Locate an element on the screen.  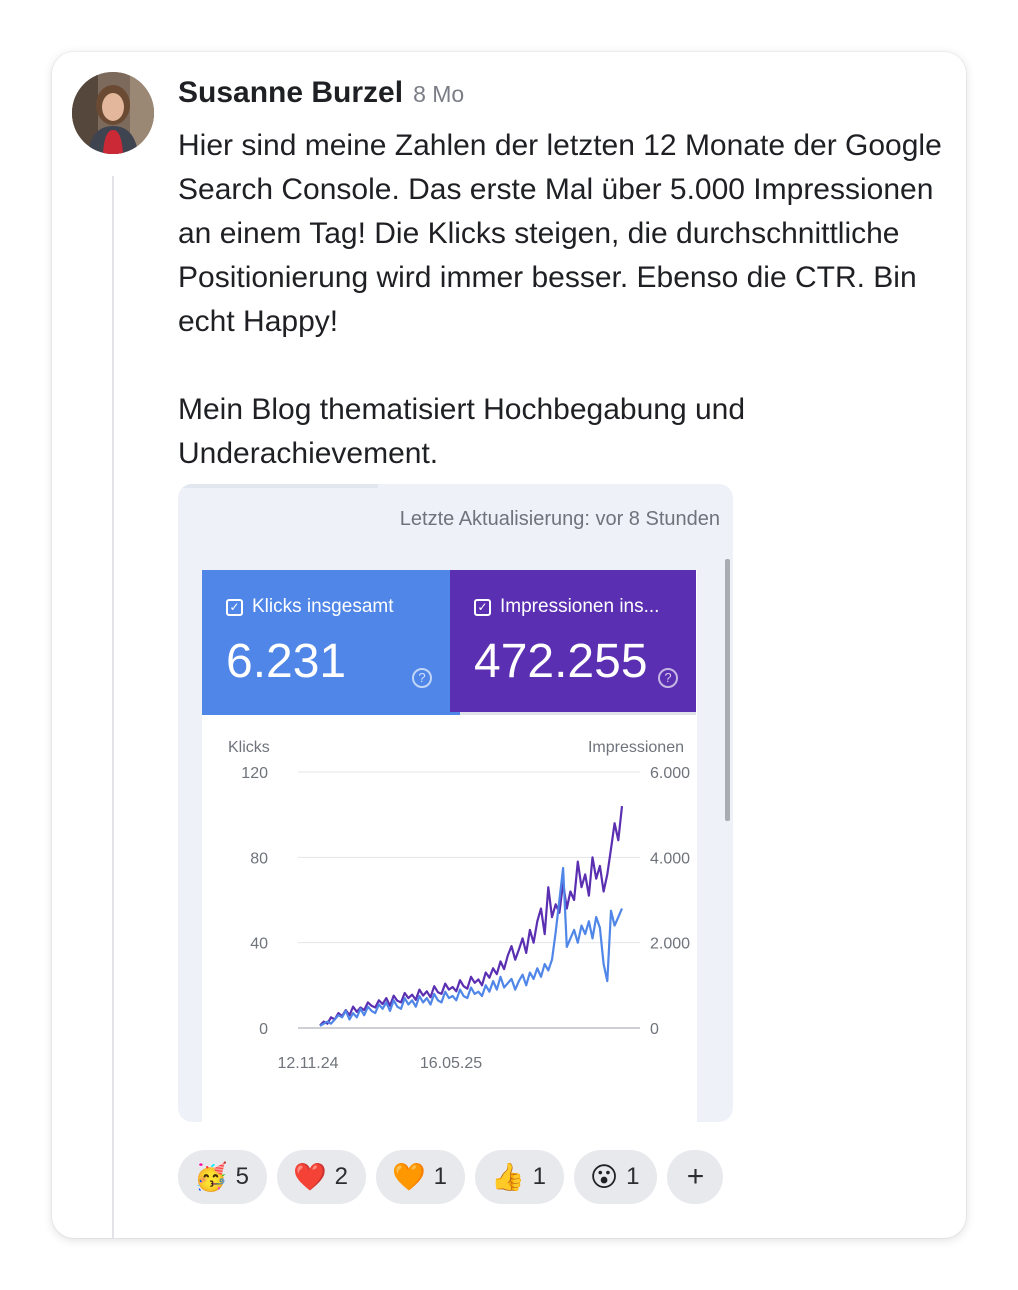
right-tick-label: 0 is located at coordinates (654, 1029).